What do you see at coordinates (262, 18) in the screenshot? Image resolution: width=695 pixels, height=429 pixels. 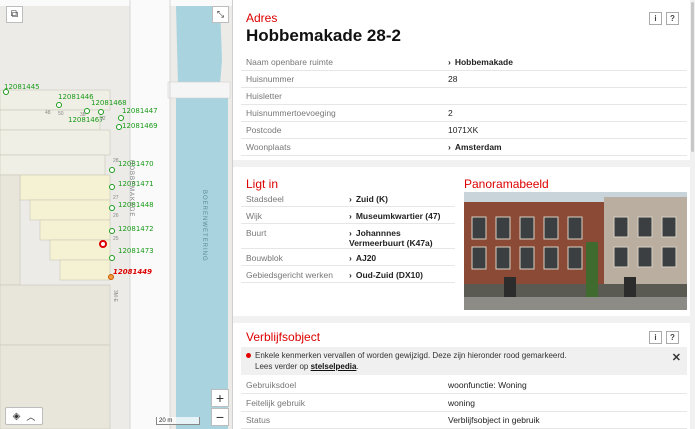 I see `section-label: Adres` at bounding box center [262, 18].